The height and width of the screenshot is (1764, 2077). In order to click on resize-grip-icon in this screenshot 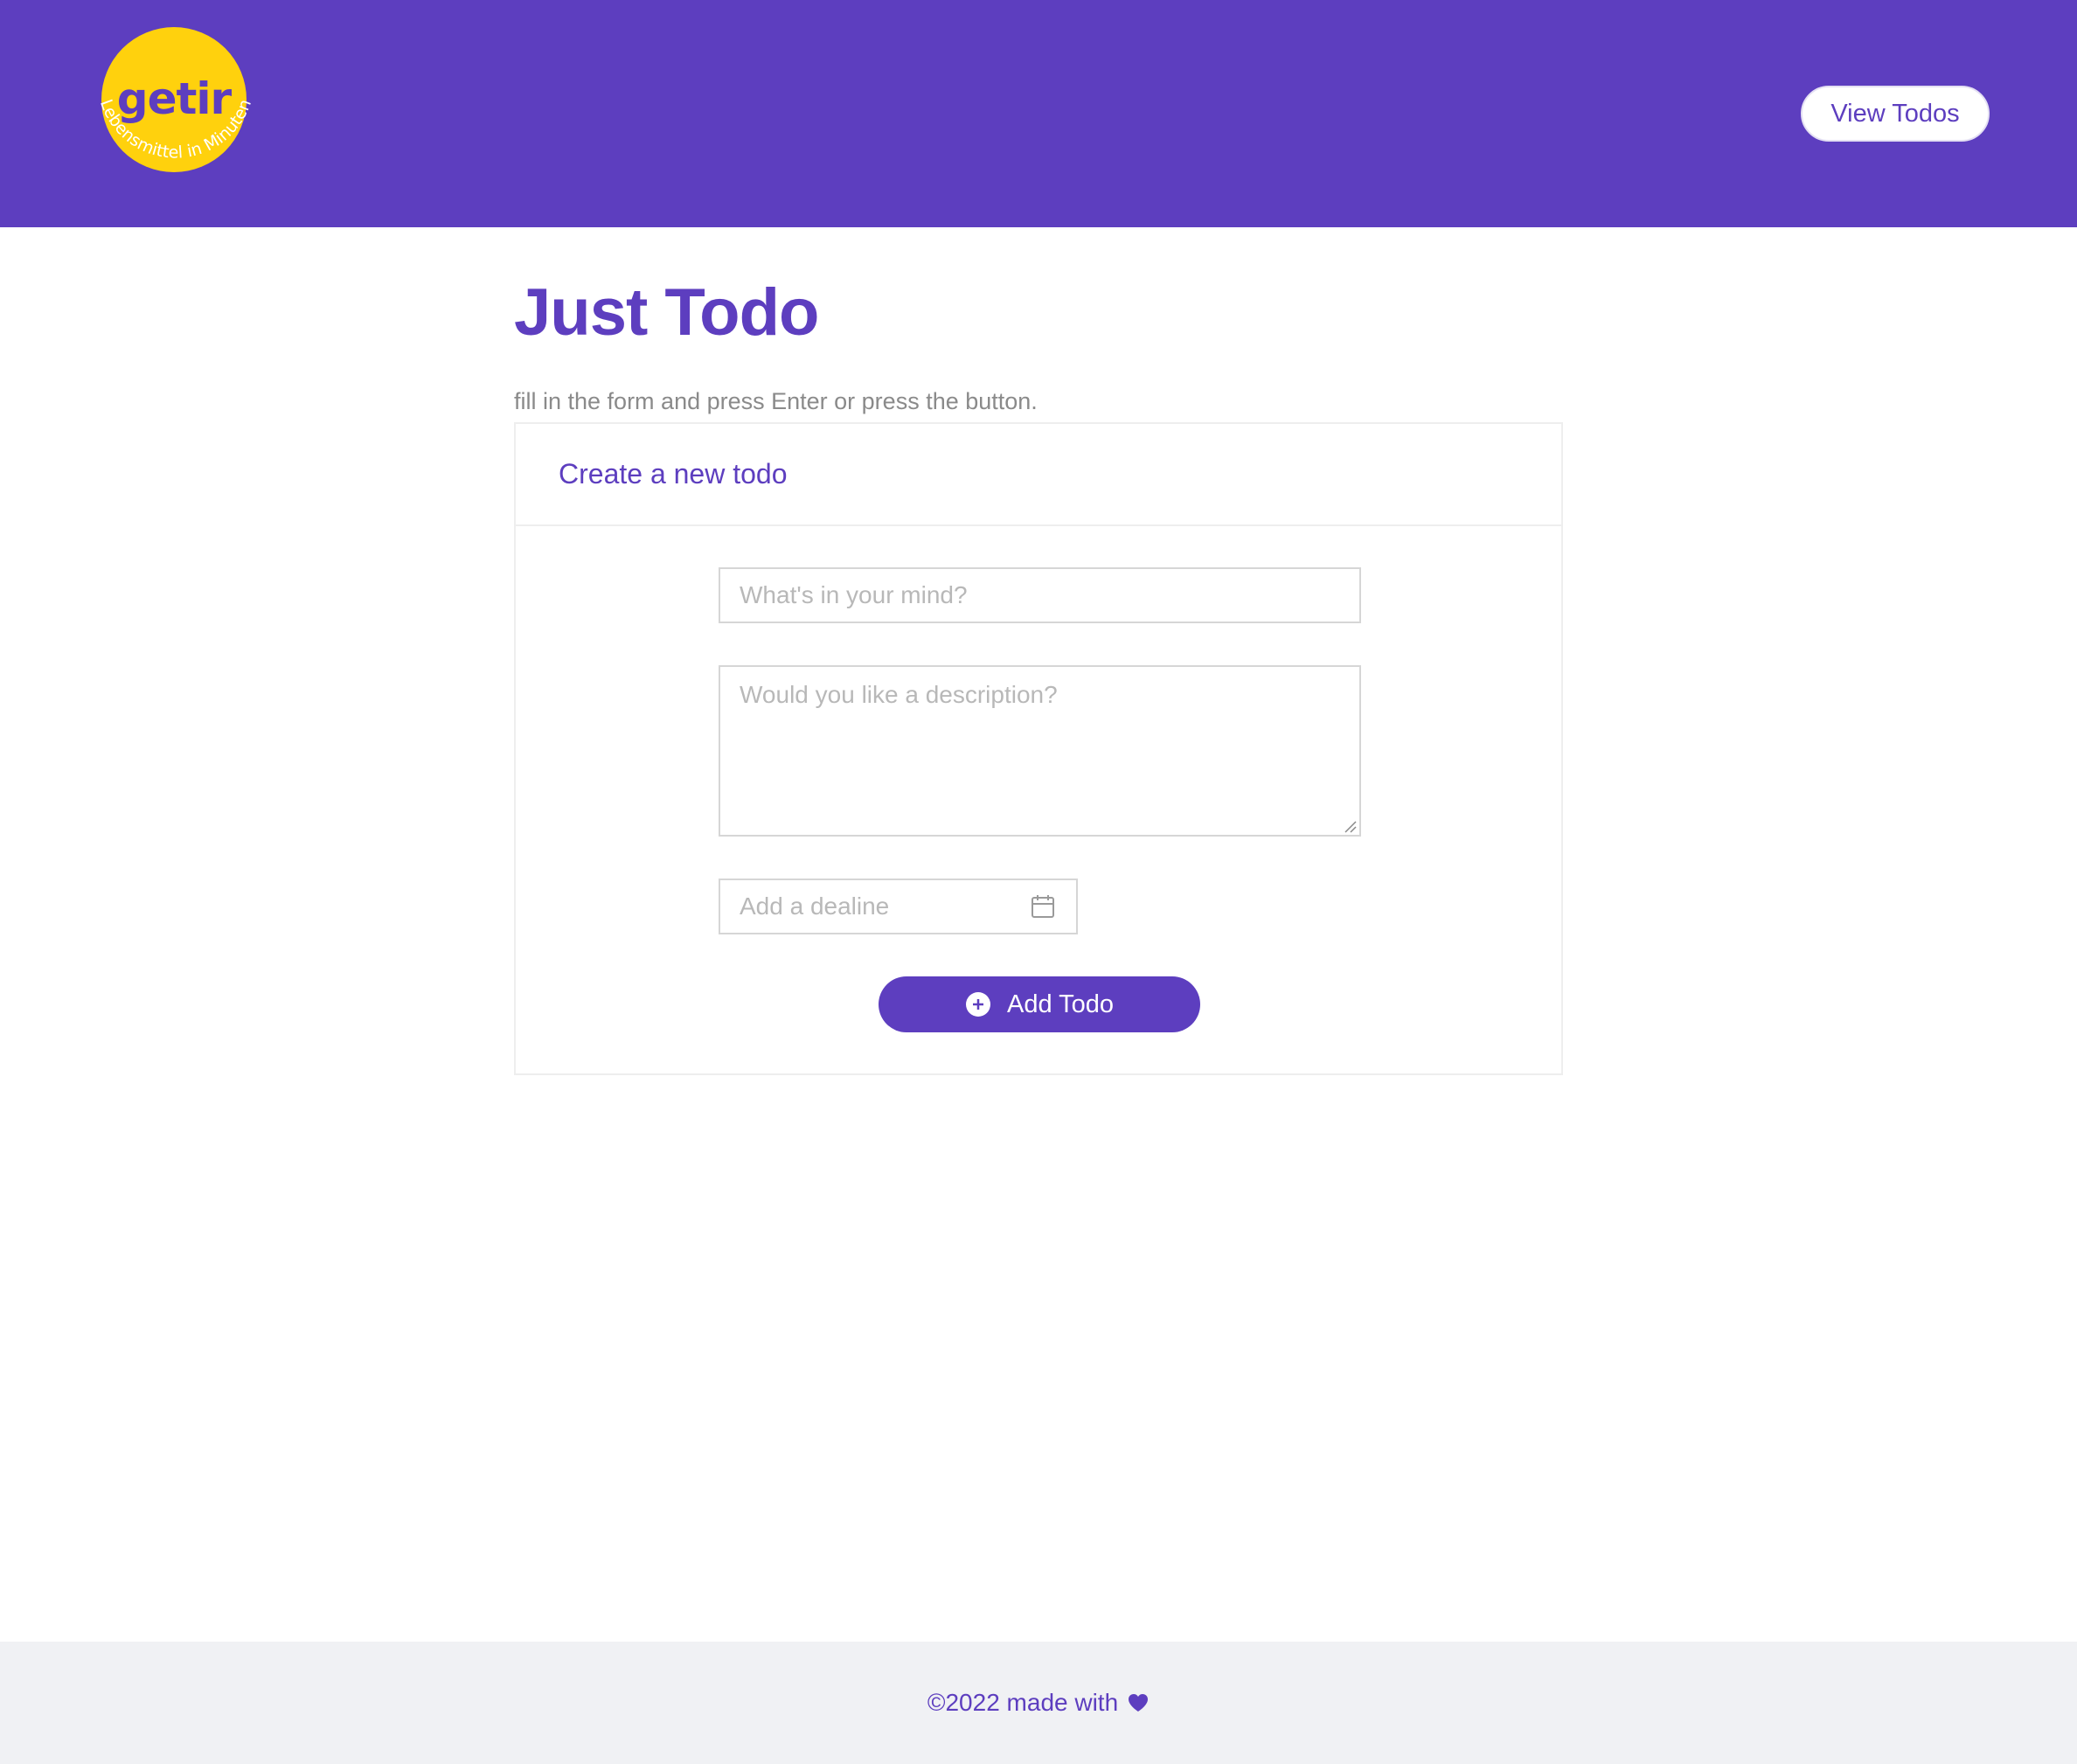, I will do `click(1350, 826)`.